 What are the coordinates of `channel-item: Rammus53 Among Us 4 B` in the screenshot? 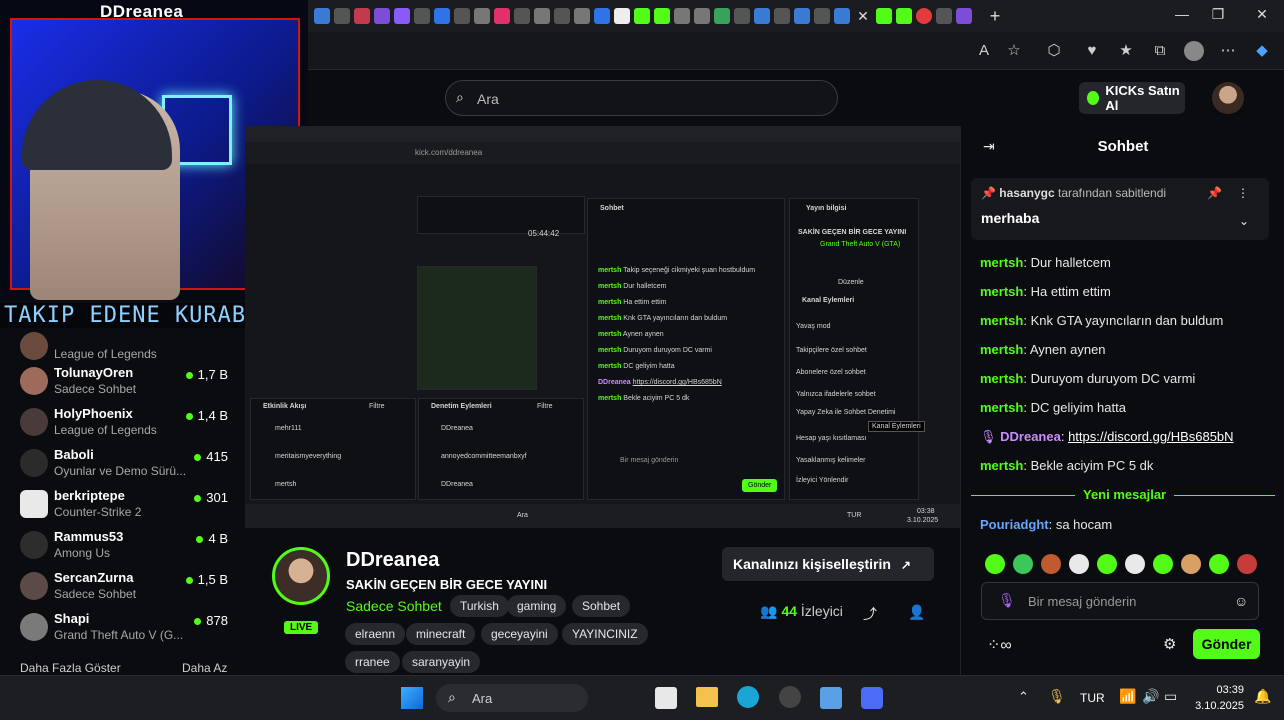 It's located at (130, 549).